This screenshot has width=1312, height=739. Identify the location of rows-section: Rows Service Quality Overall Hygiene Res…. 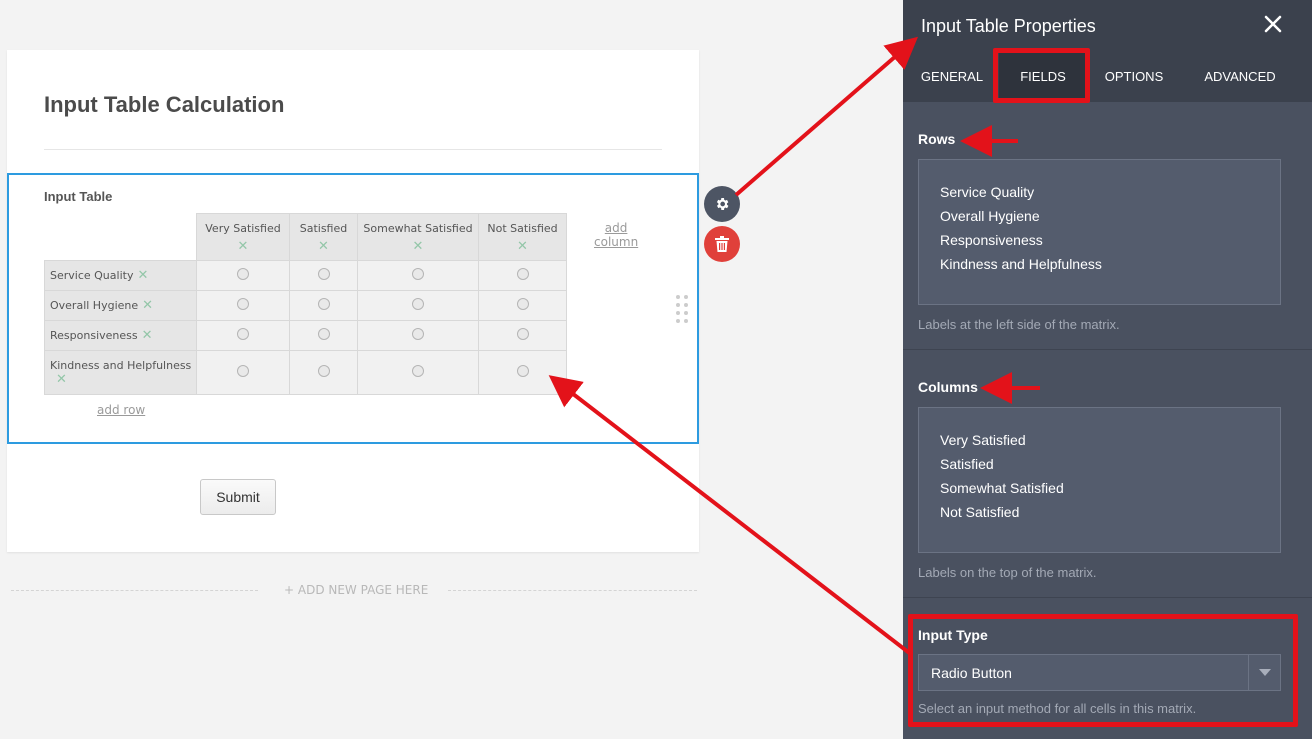
(1107, 226).